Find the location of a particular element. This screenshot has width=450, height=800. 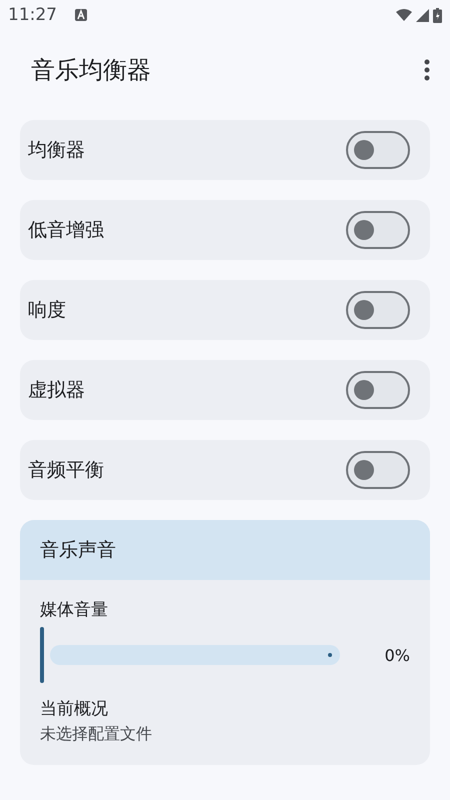

app-title: 音乐均衡器 is located at coordinates (91, 70).